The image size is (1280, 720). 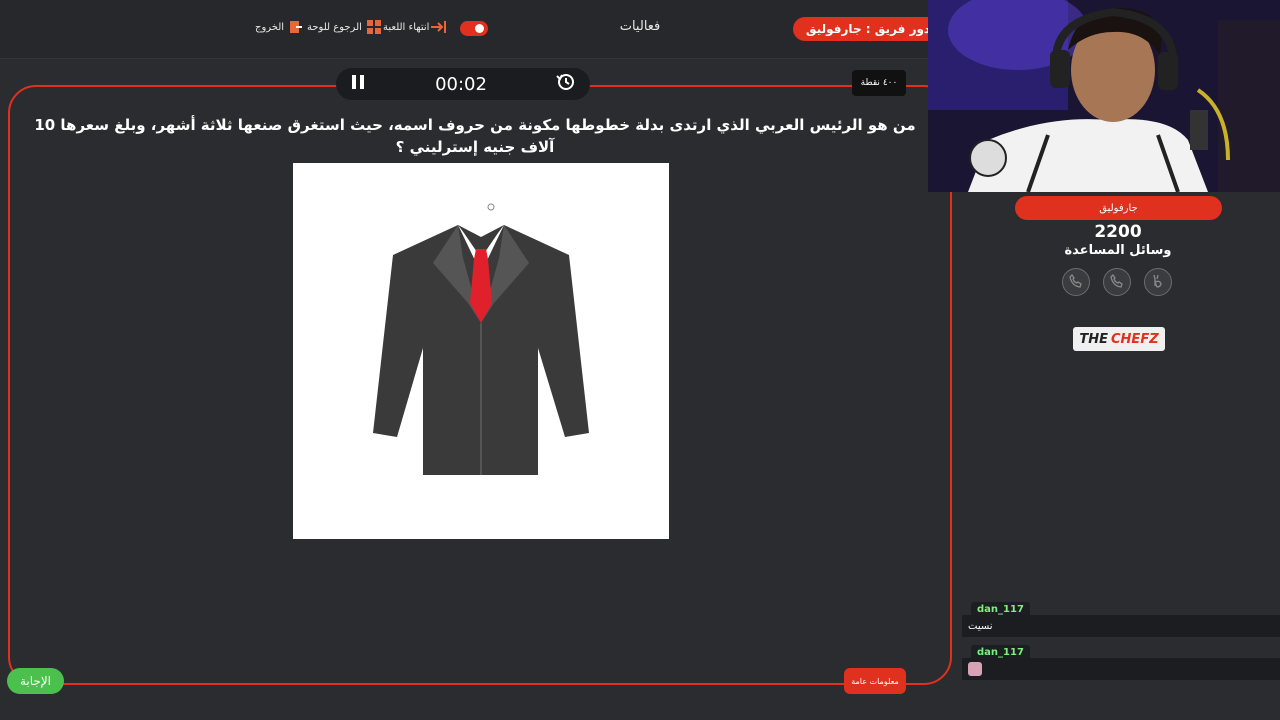 What do you see at coordinates (358, 84) in the screenshot?
I see `pause-icon` at bounding box center [358, 84].